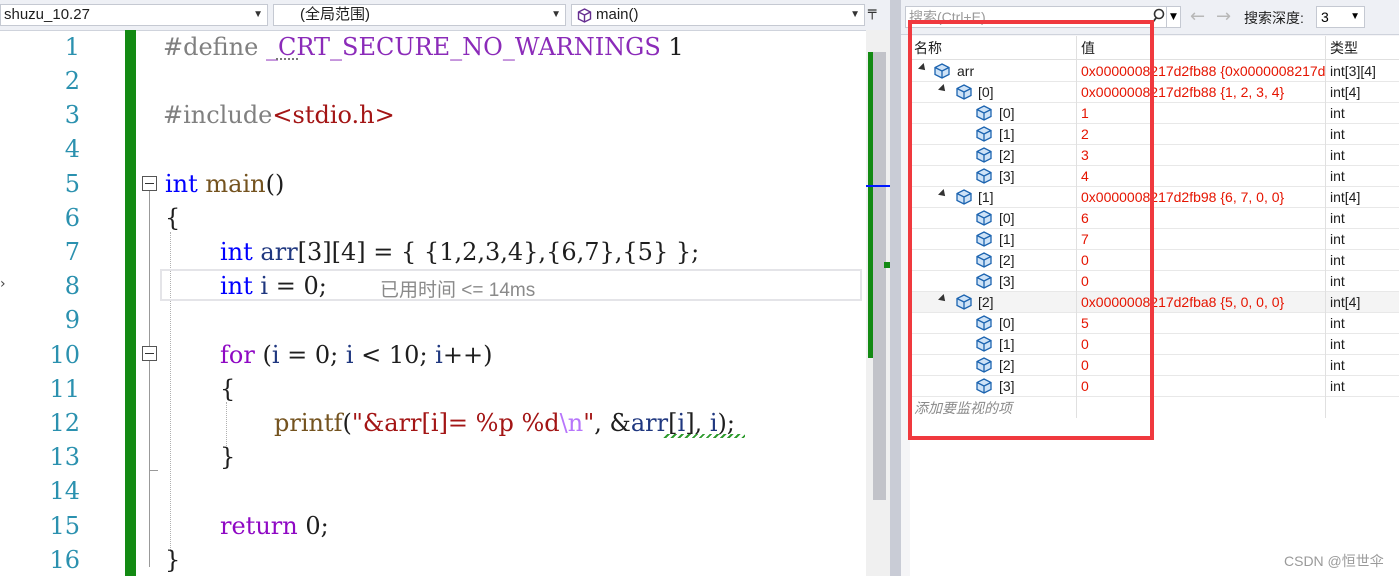 This screenshot has width=1399, height=576. I want to click on code-punct: [, so click(673, 423).